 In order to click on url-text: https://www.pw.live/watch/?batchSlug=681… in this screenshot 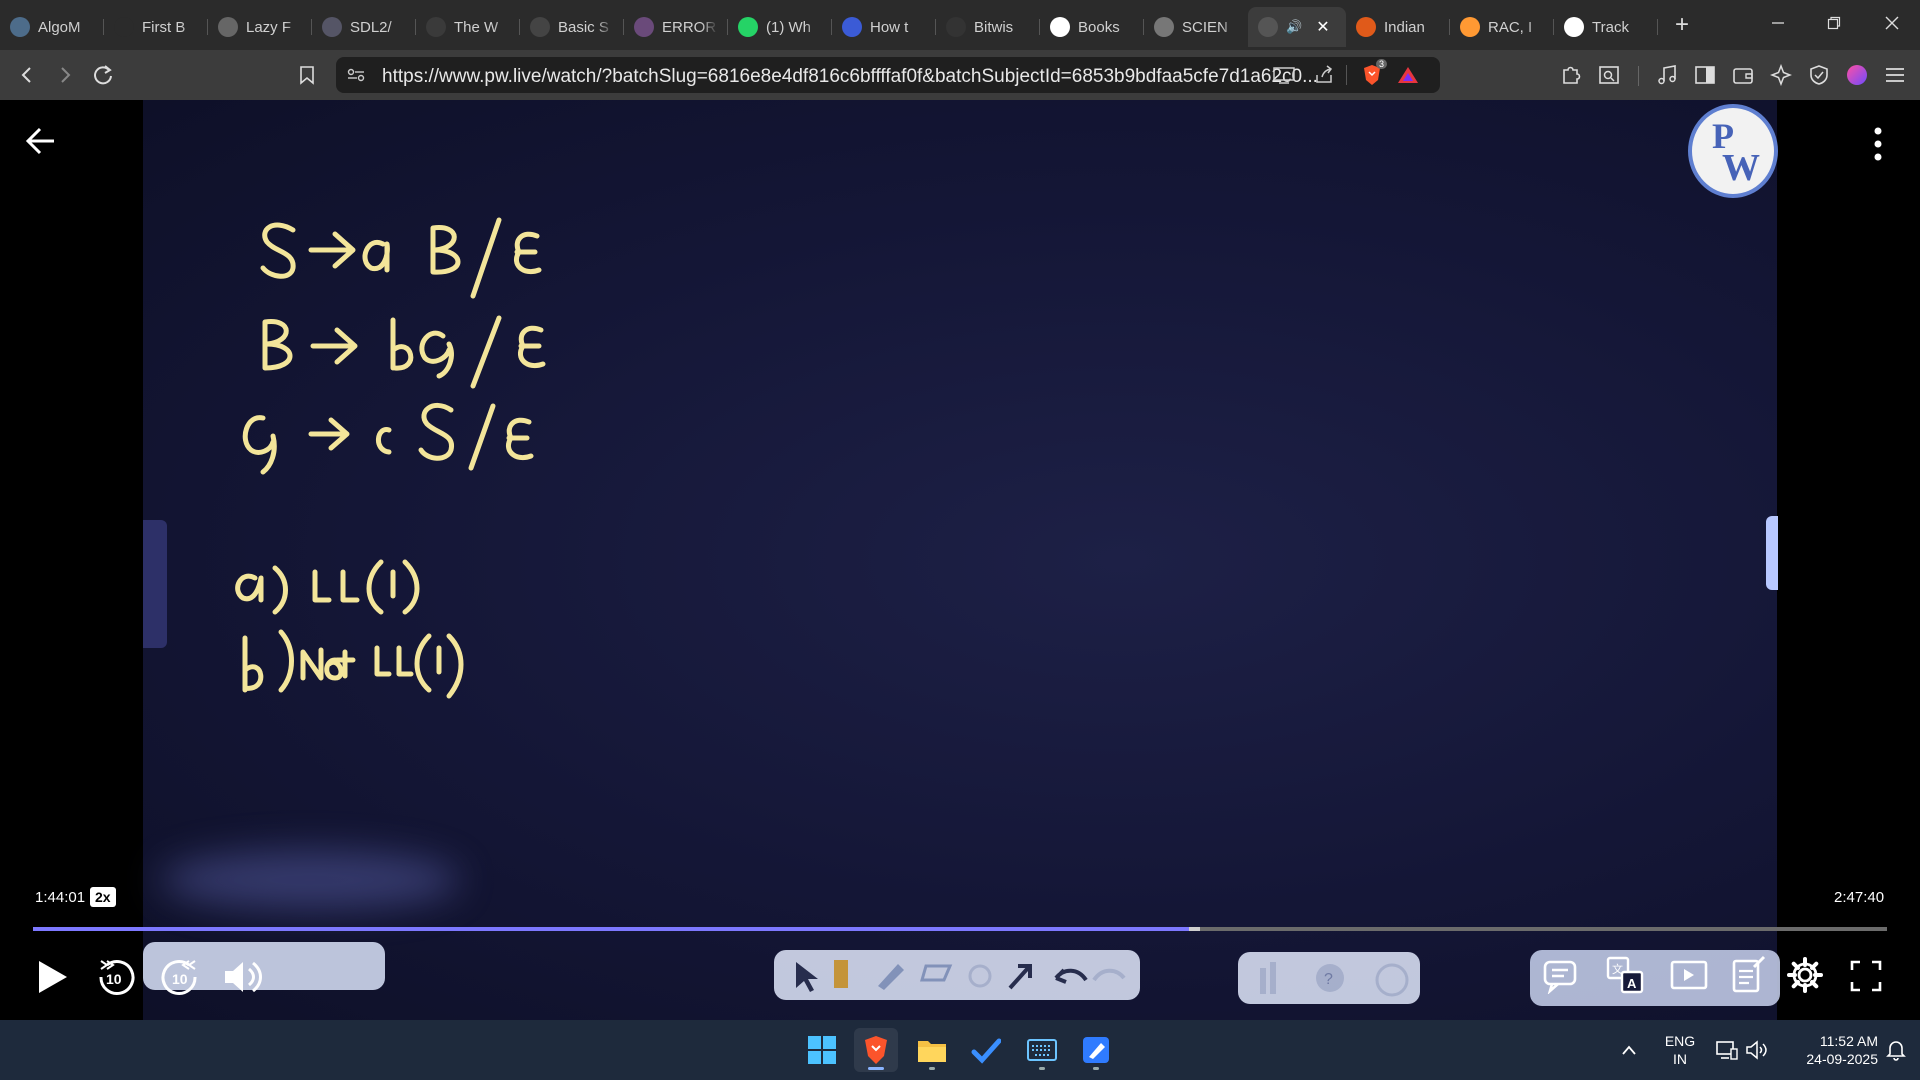, I will do `click(850, 77)`.